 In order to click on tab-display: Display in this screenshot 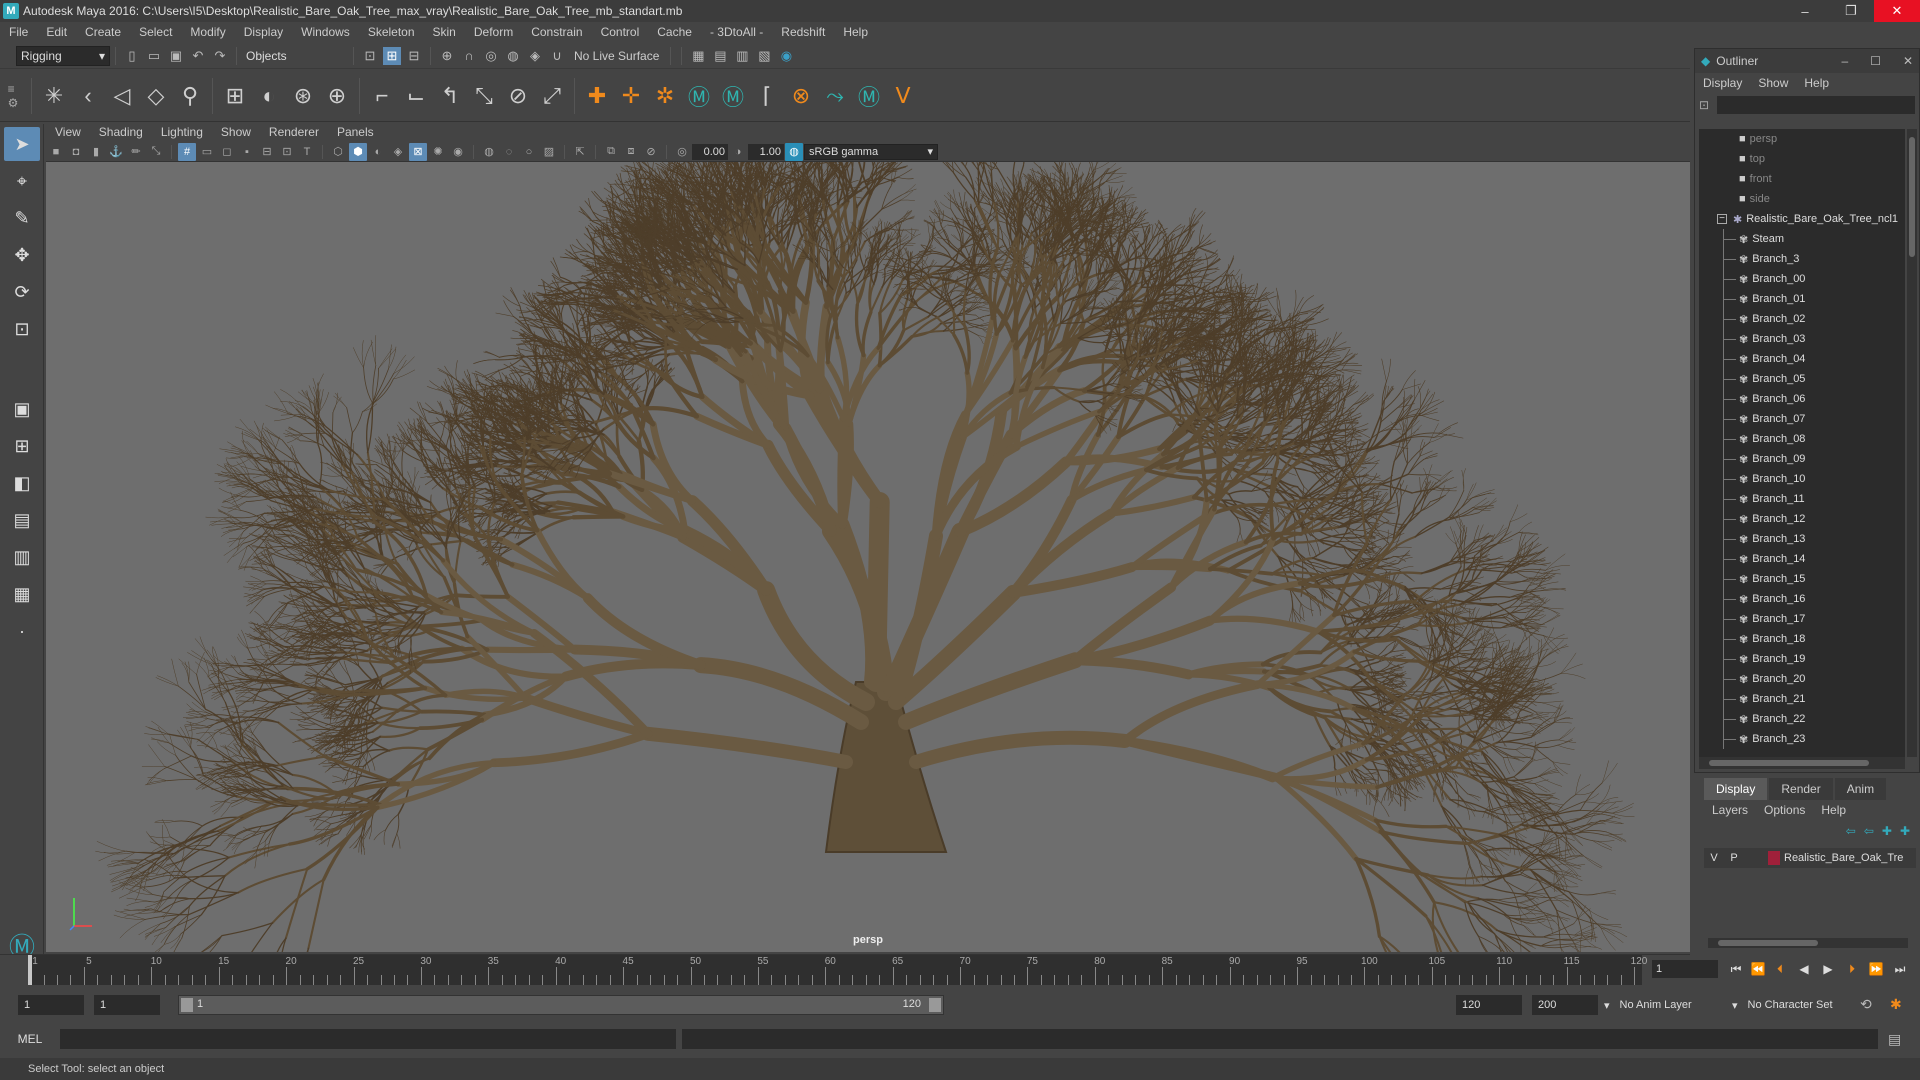, I will do `click(1736, 789)`.